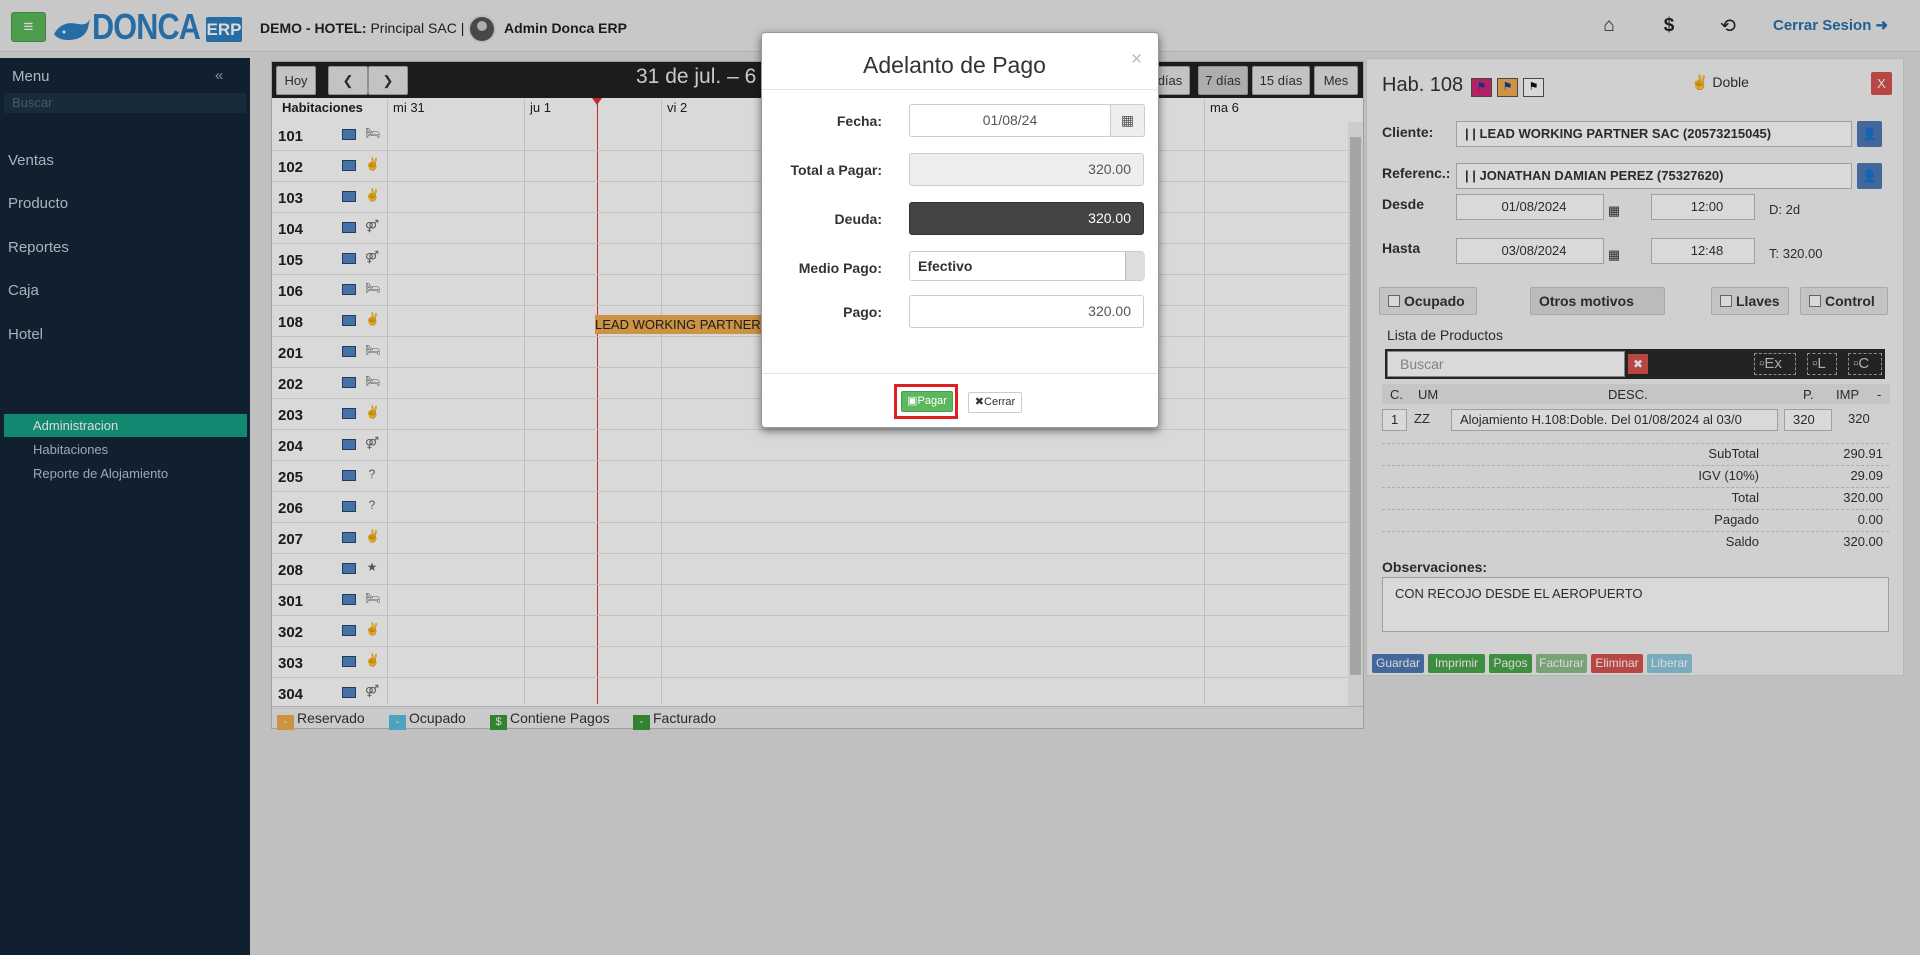 Image resolution: width=1920 pixels, height=955 pixels. I want to click on close-icon: ✖, so click(979, 402).